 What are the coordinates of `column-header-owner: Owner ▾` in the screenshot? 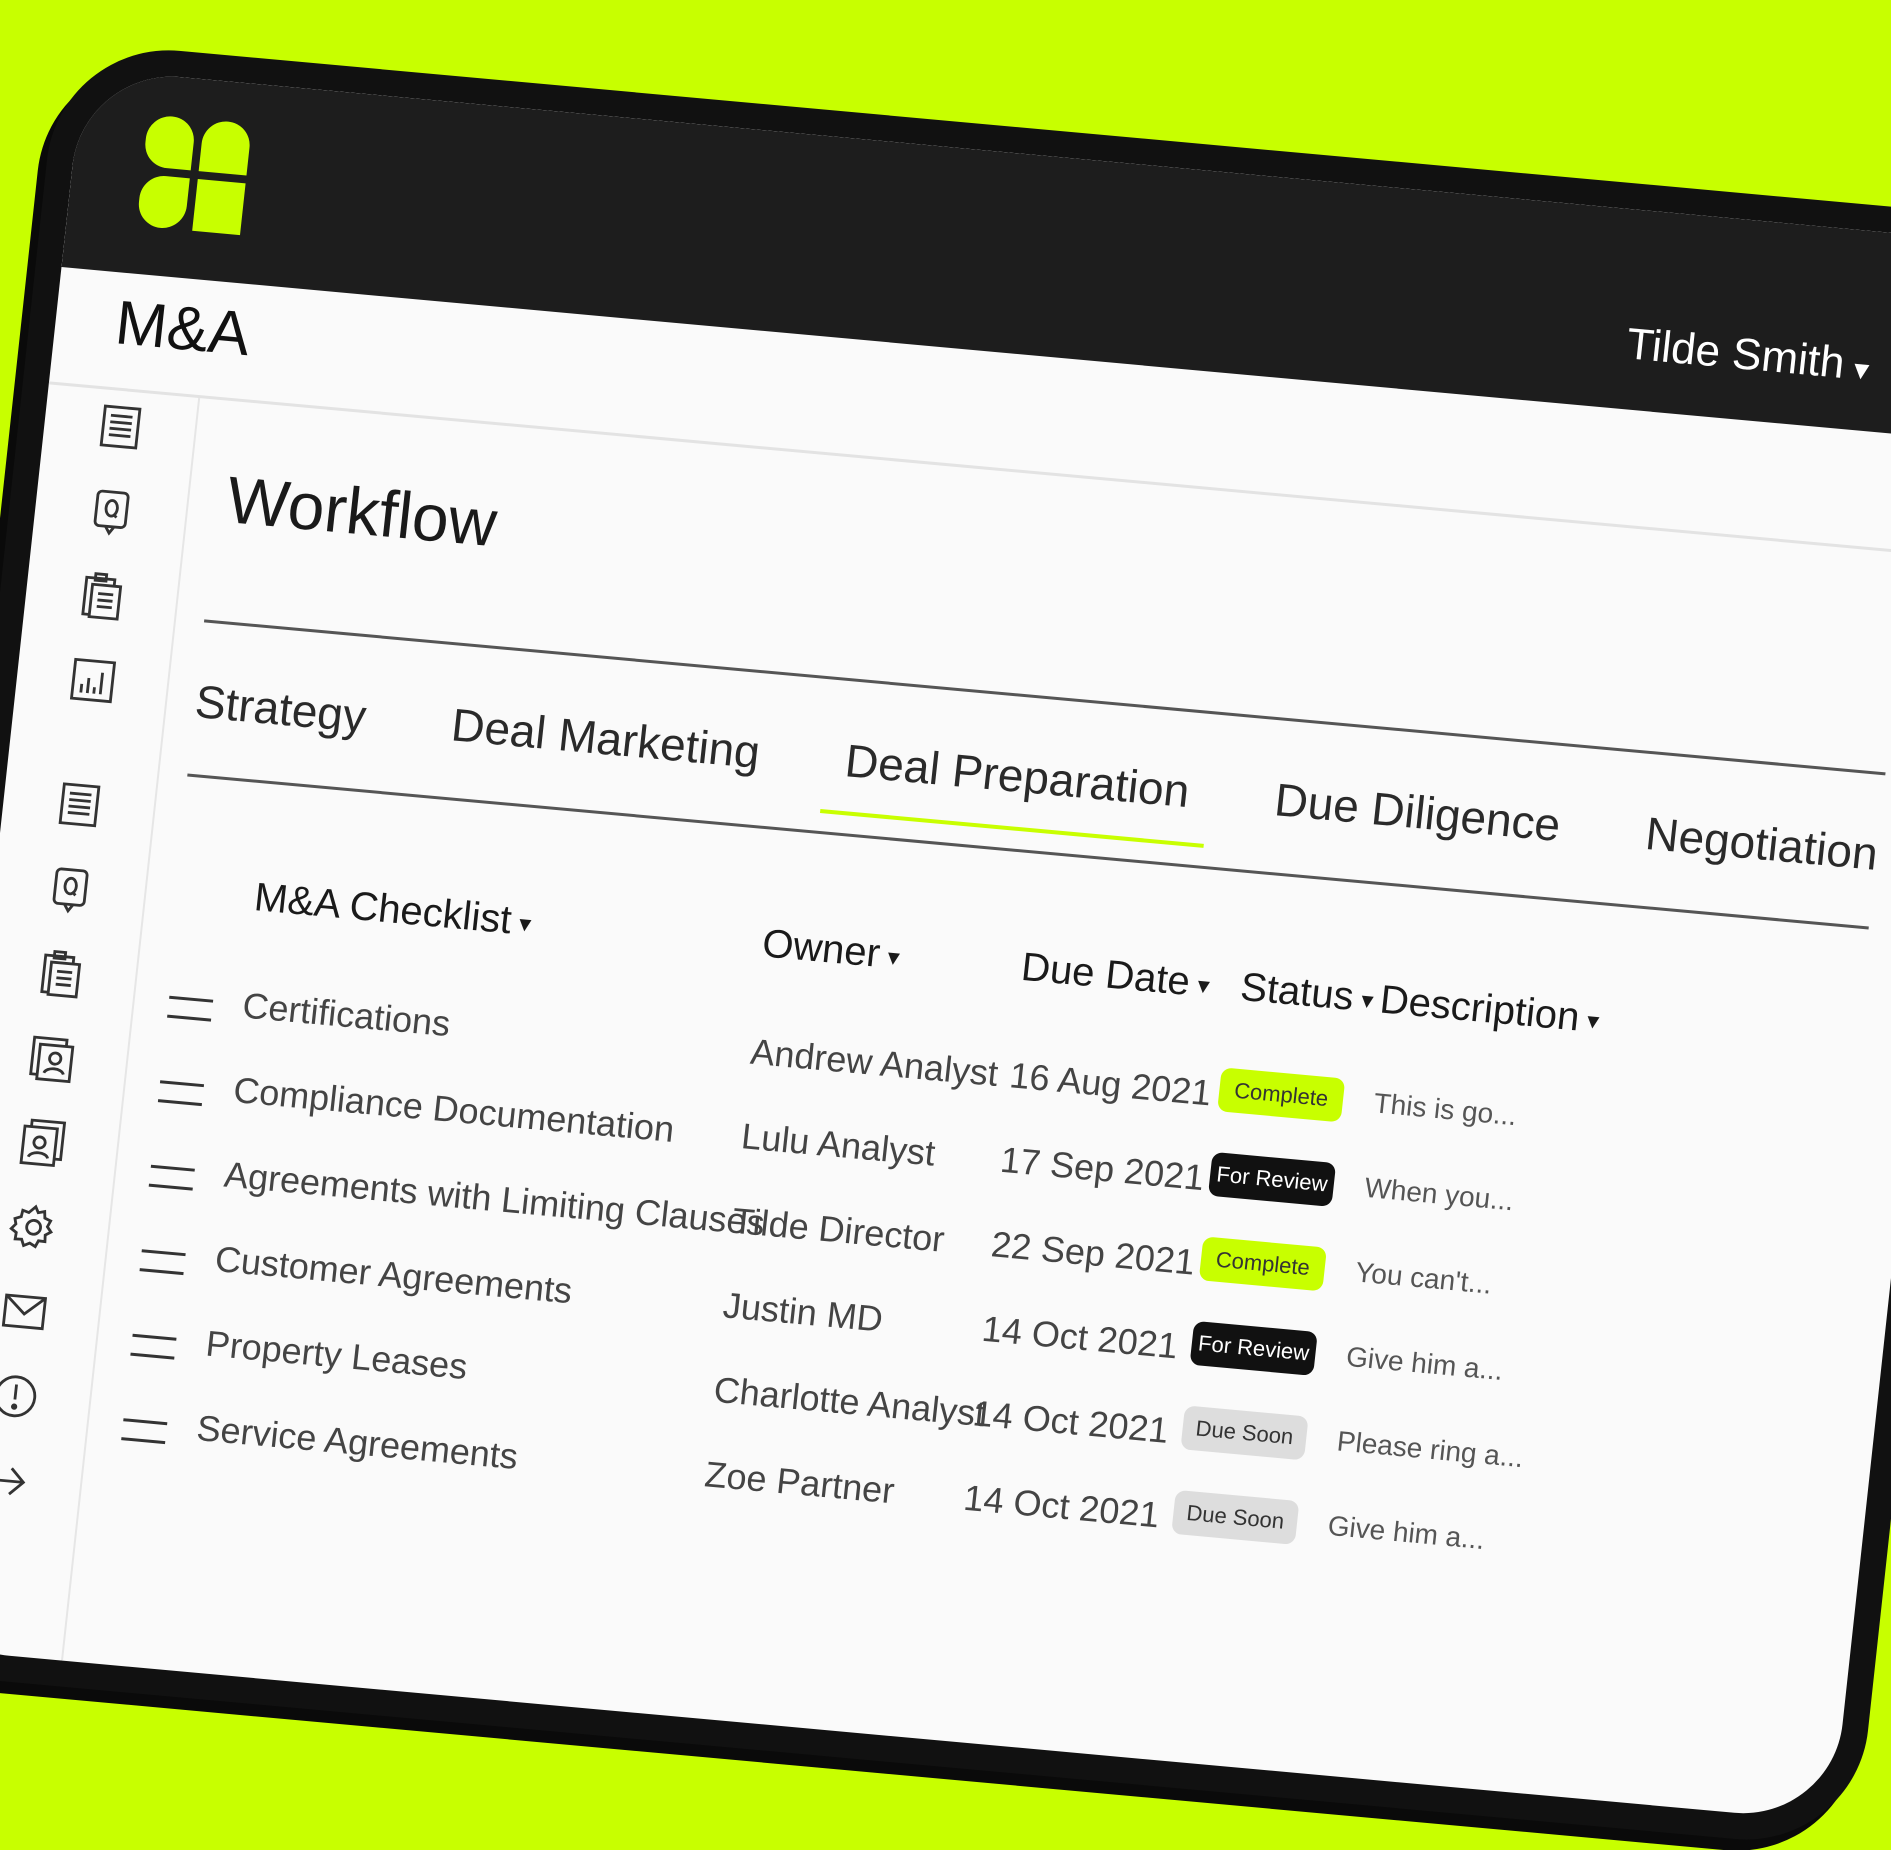 It's located at (831, 949).